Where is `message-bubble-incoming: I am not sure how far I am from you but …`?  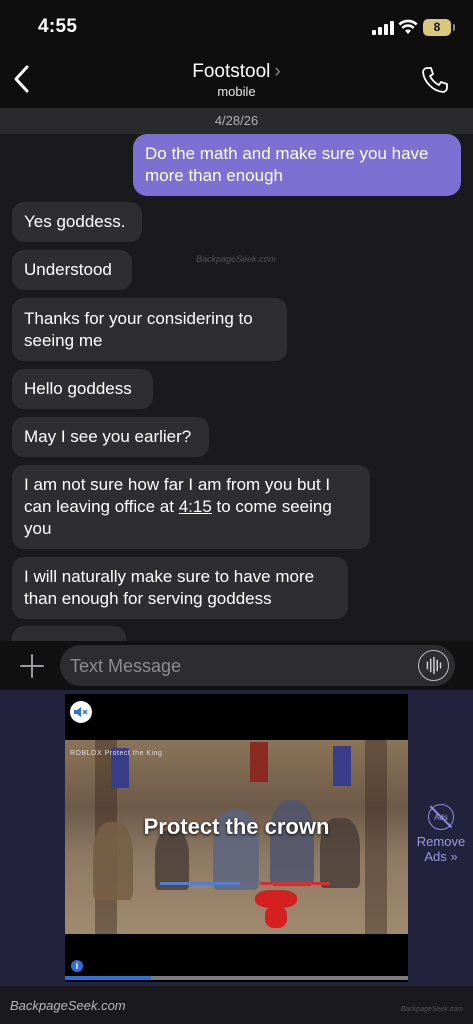
message-bubble-incoming: I am not sure how far I am from you but … is located at coordinates (191, 507).